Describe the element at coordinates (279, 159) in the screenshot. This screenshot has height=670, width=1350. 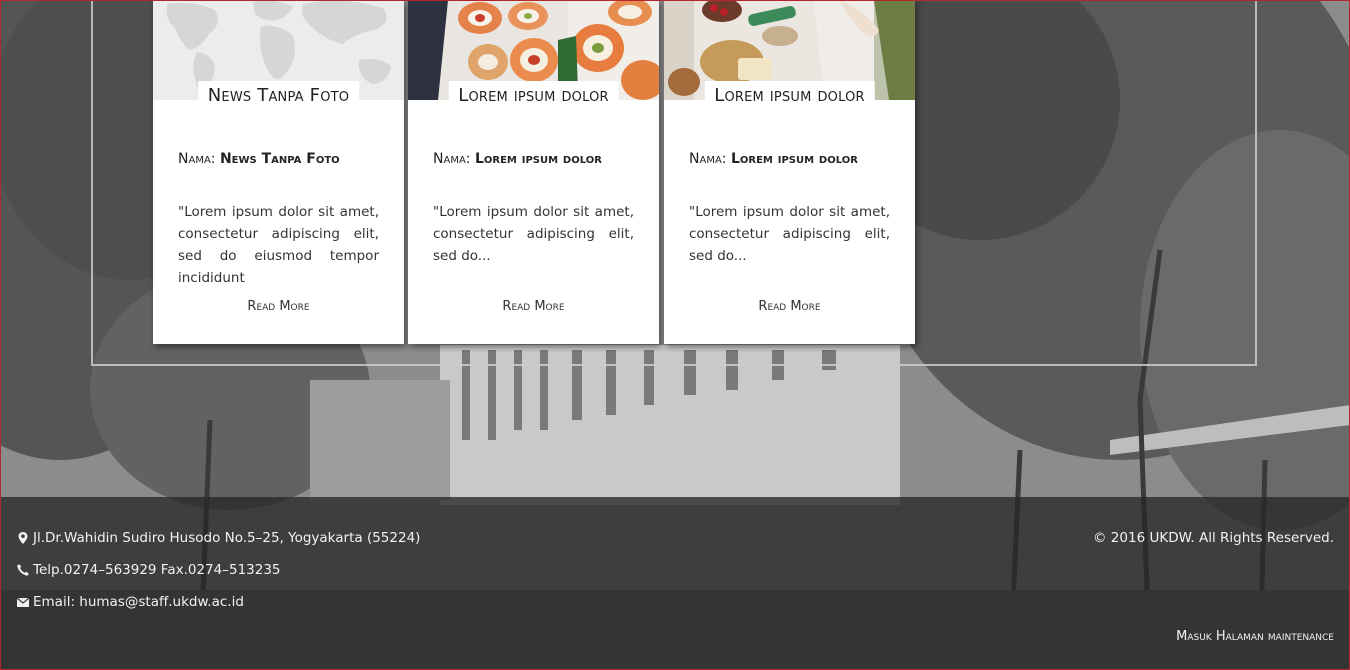
I see `meta-value: News Tanpa Foto` at that location.